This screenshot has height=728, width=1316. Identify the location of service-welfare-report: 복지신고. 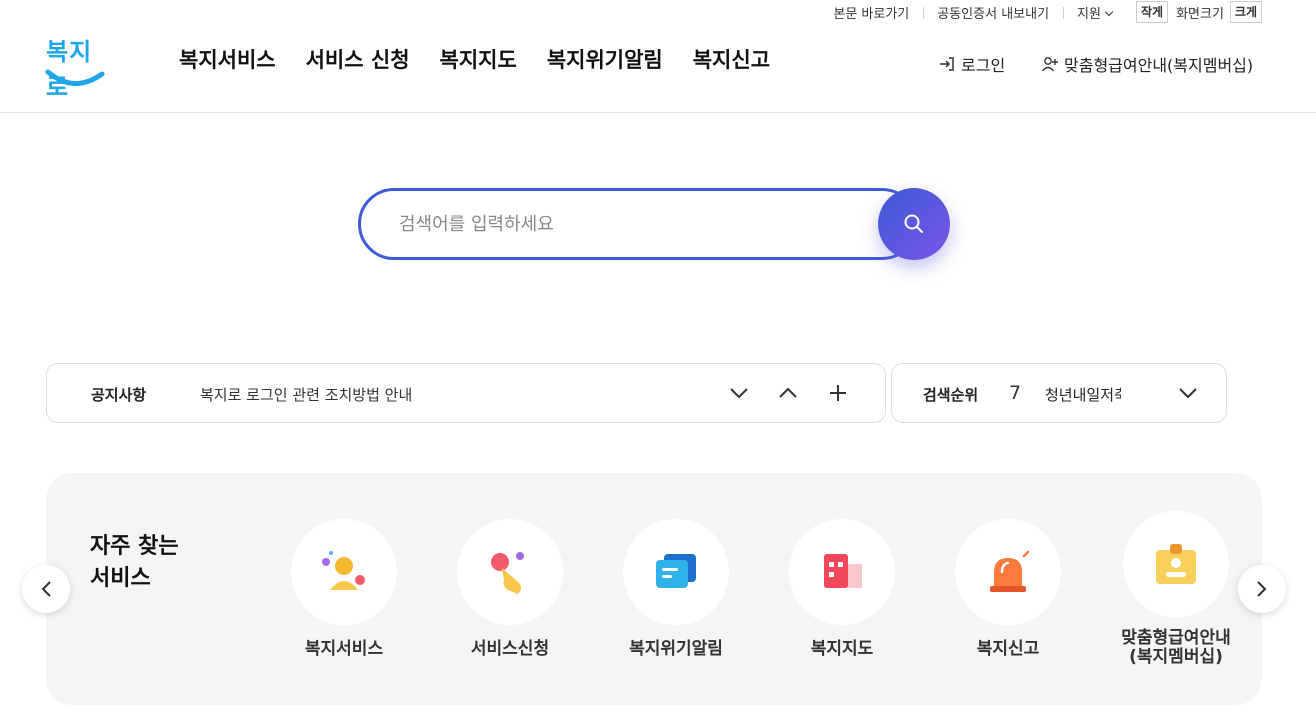
(1008, 589).